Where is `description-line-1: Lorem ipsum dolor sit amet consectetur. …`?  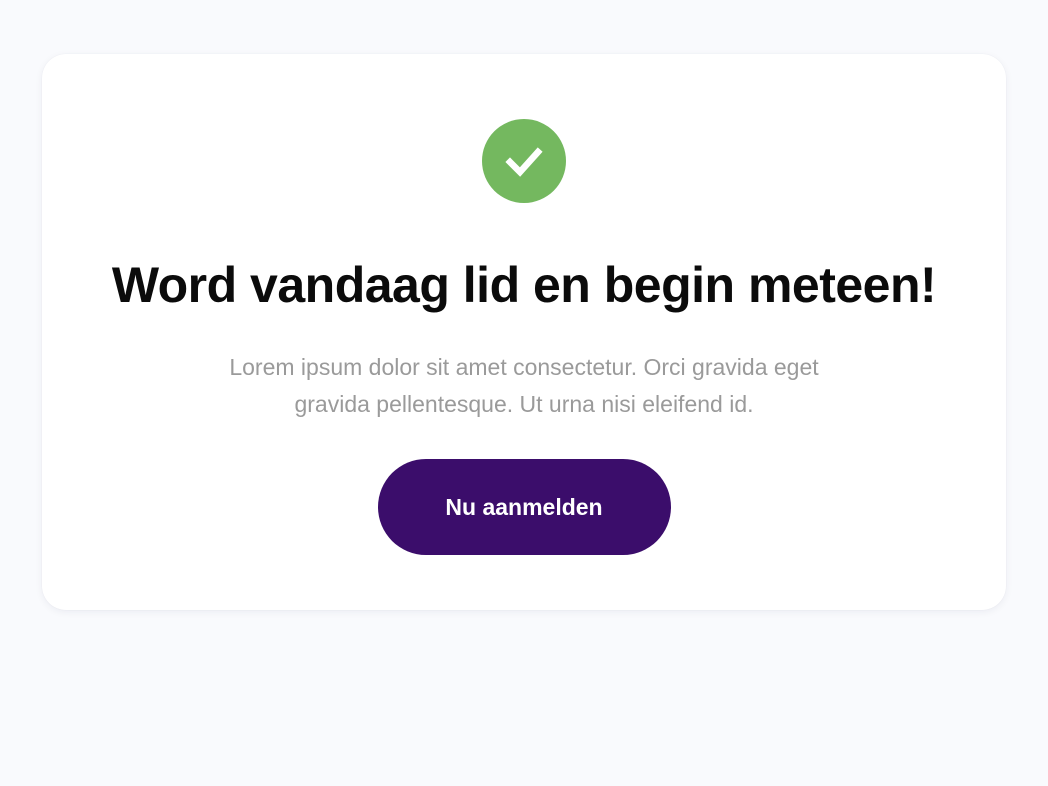 description-line-1: Lorem ipsum dolor sit amet consectetur. … is located at coordinates (524, 367).